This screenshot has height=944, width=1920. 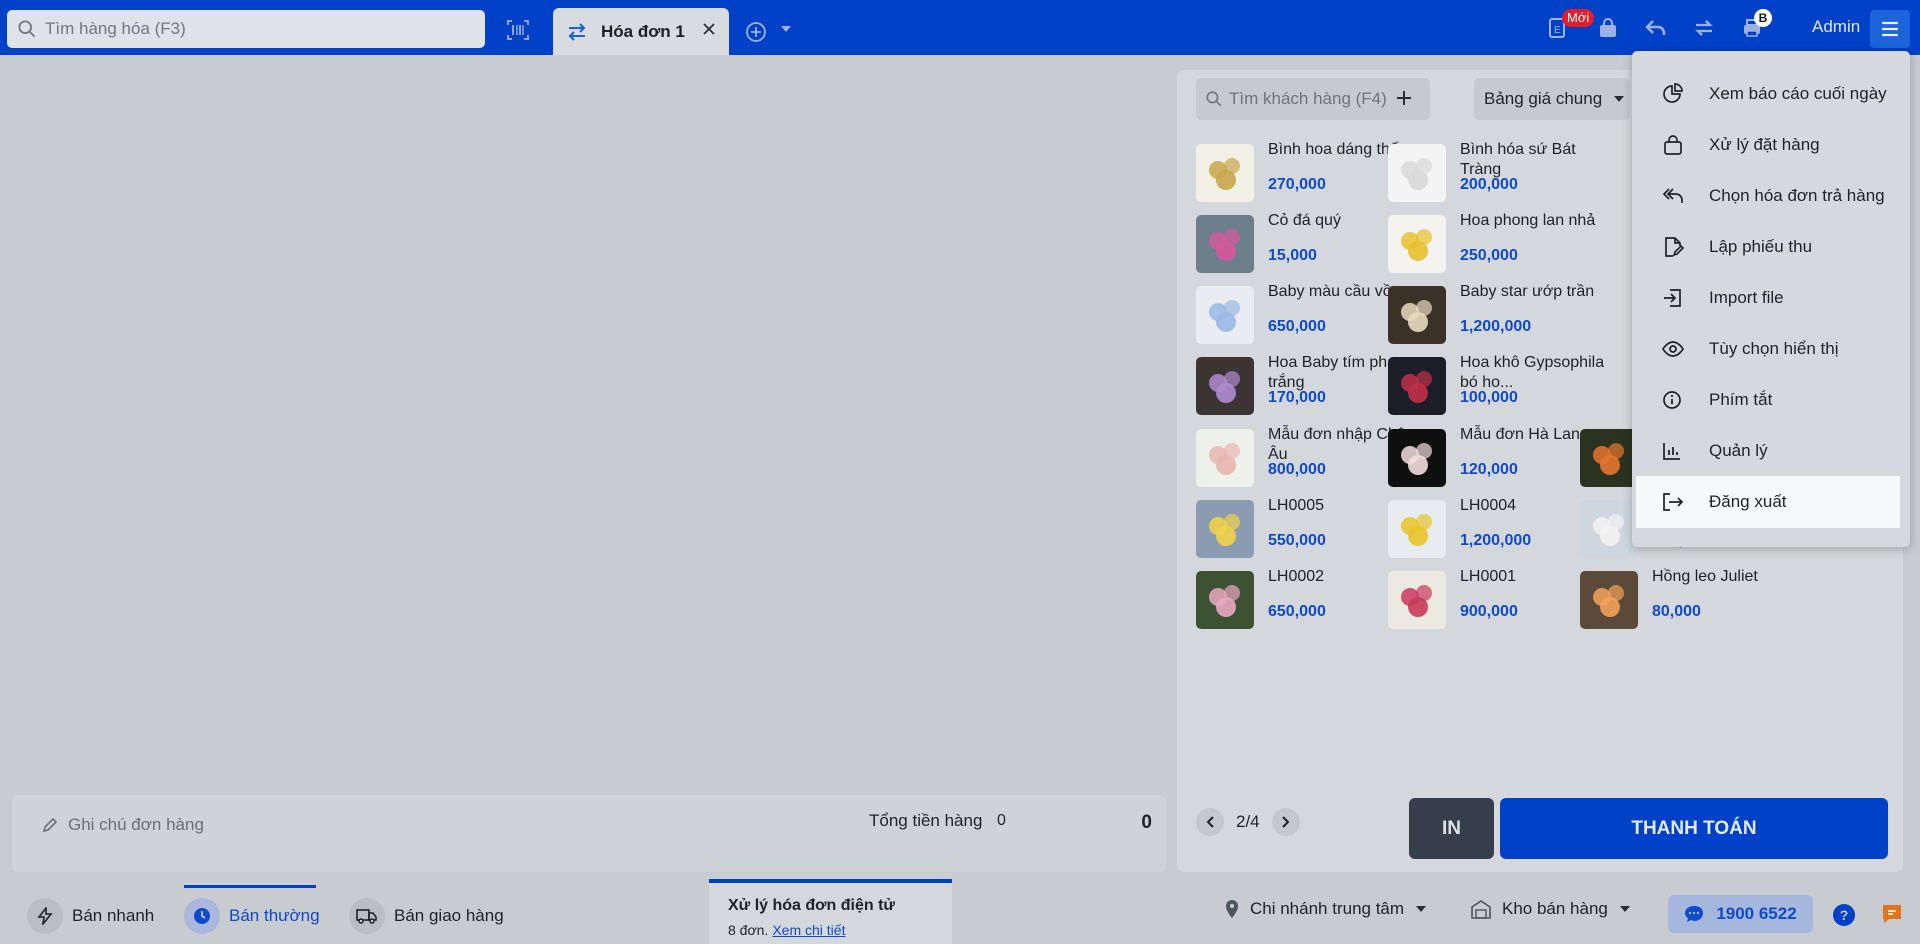 I want to click on menu-item-process-orders: Xử lý đặt hàng, so click(x=1768, y=145).